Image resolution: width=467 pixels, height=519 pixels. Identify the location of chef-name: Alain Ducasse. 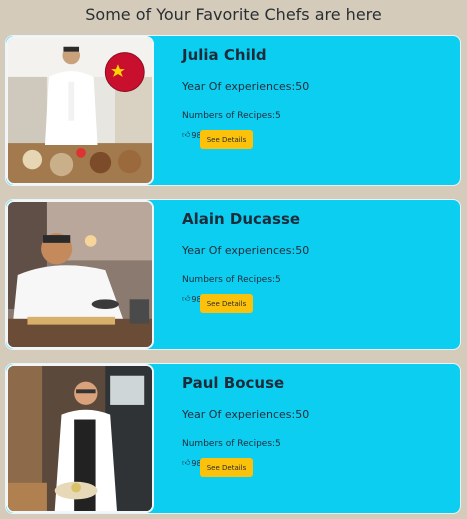
(241, 219).